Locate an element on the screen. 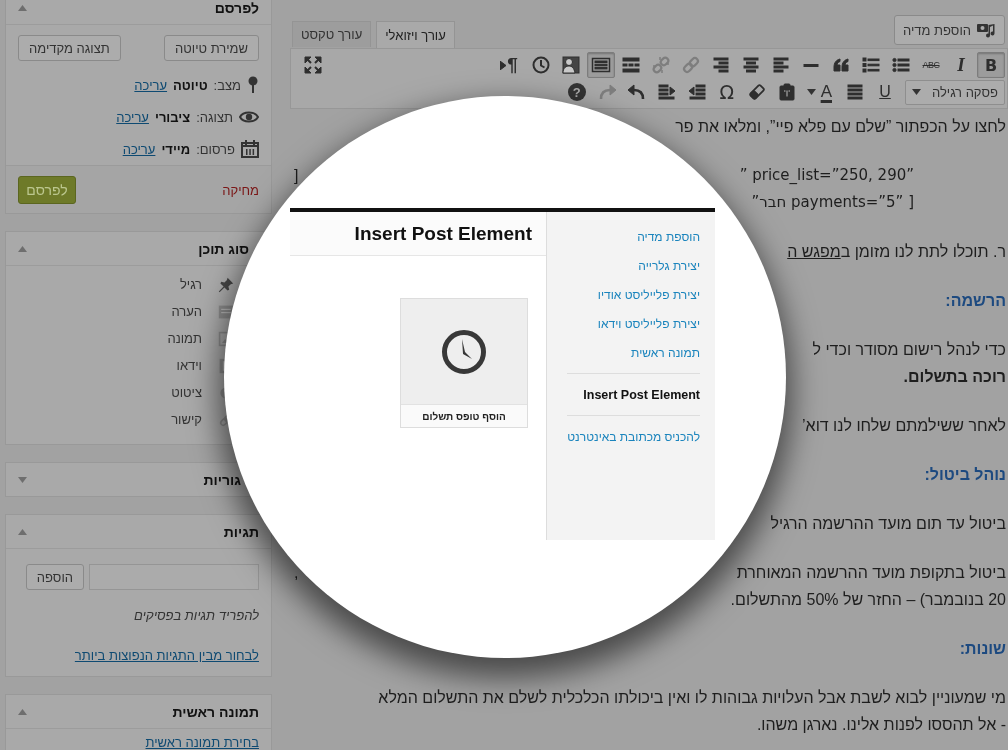 This screenshot has height=750, width=1008. panel-title: לפרסם is located at coordinates (236, 8).